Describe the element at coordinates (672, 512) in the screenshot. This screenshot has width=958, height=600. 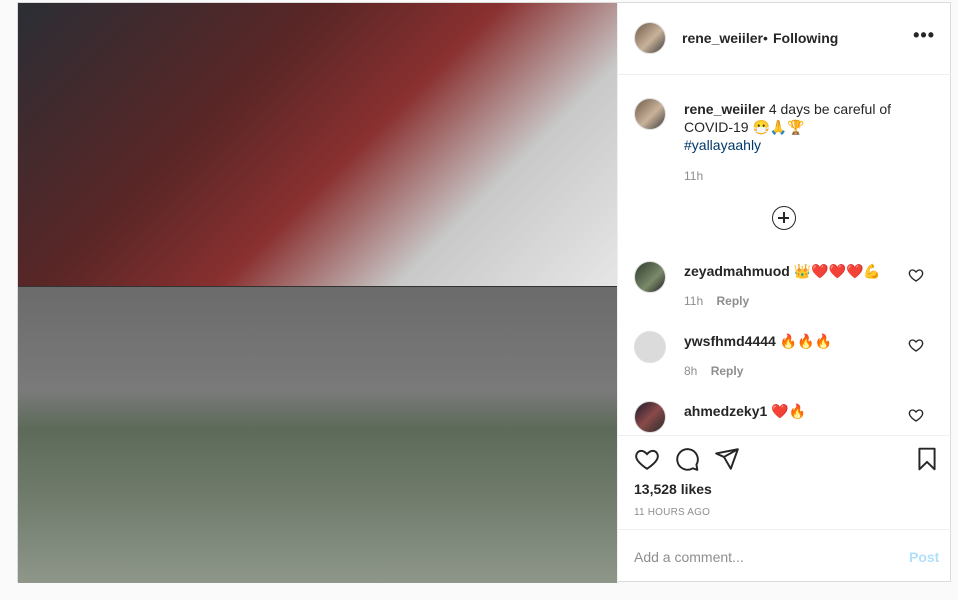
I see `post-timestamp: 11 HOURS AGO` at that location.